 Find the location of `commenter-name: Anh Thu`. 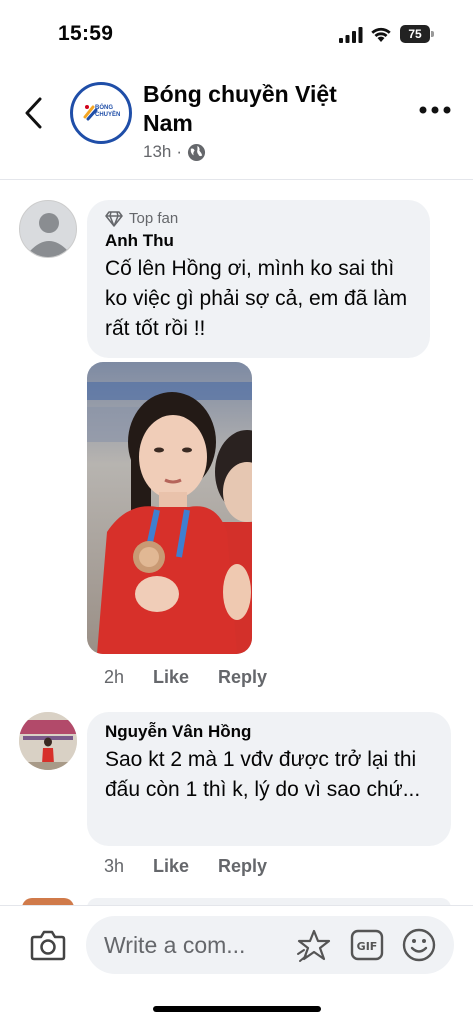

commenter-name: Anh Thu is located at coordinates (259, 241).